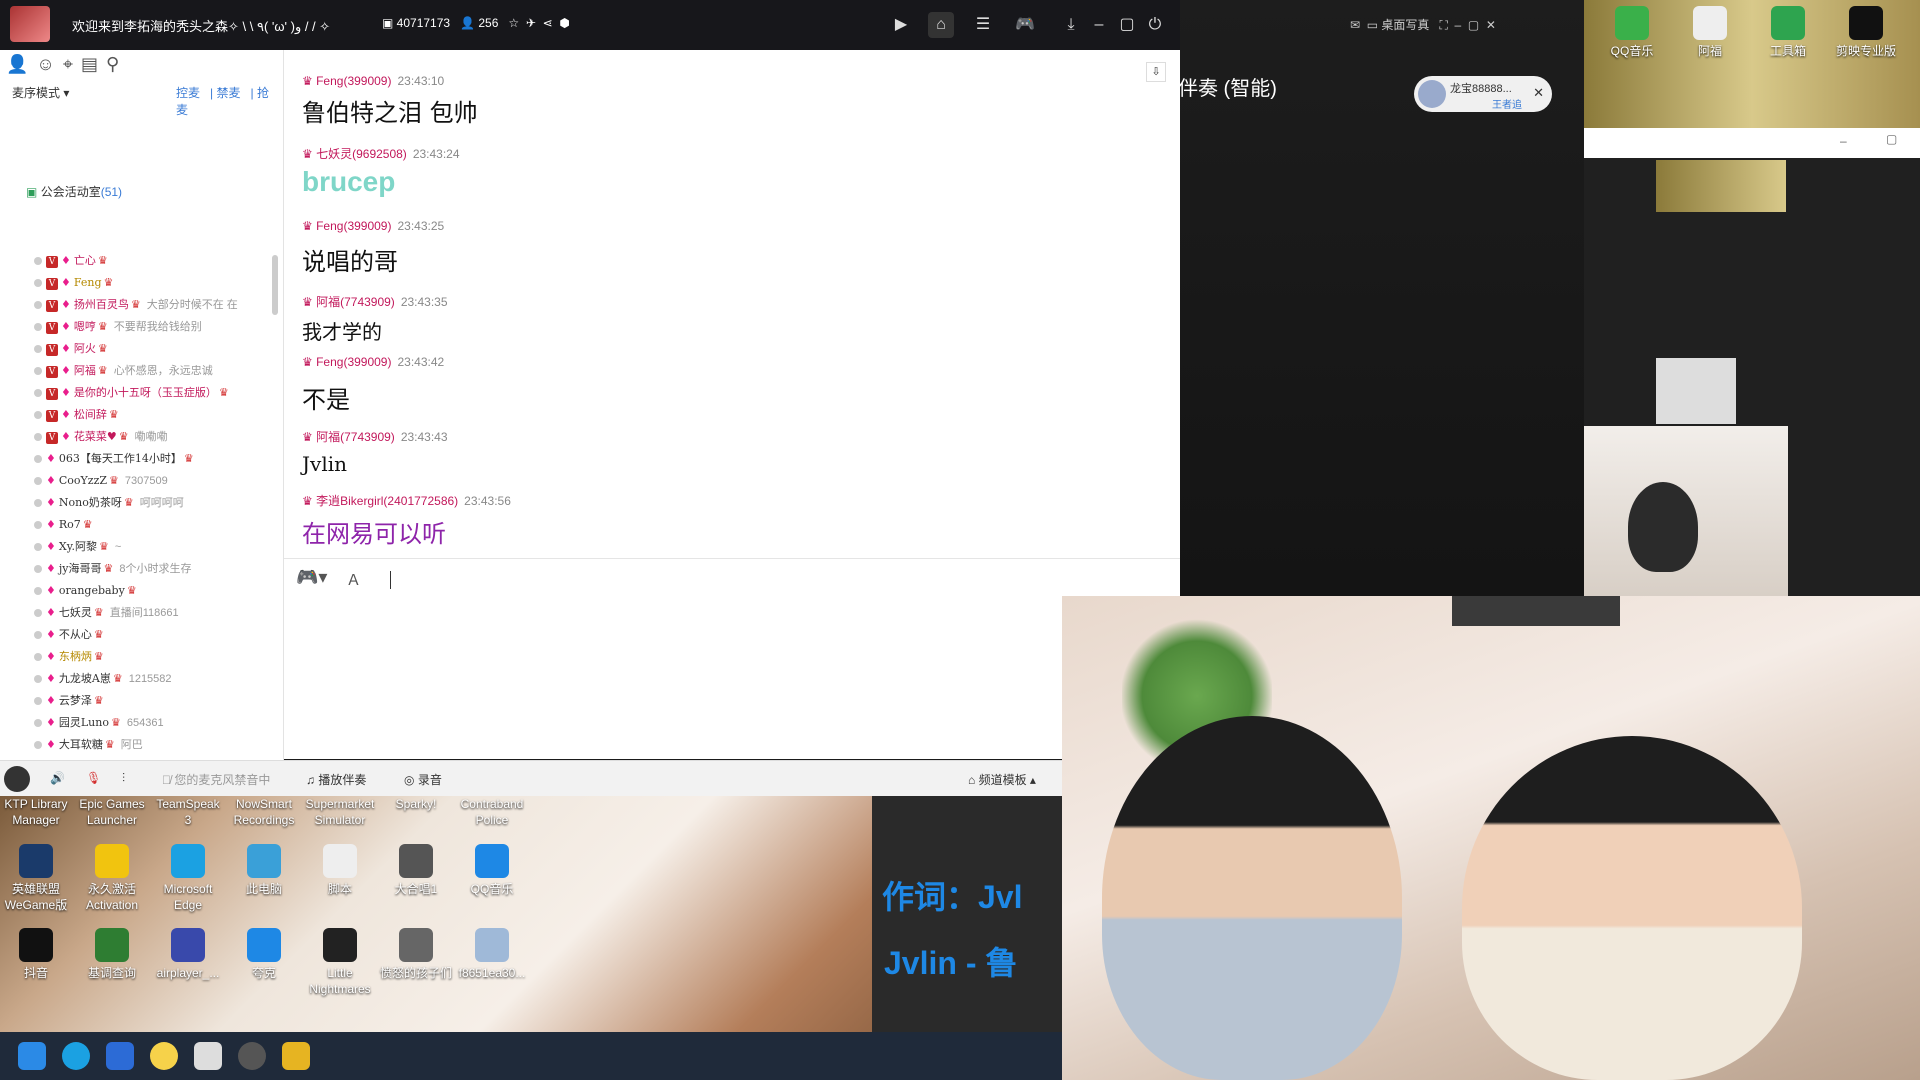 The width and height of the screenshot is (1920, 1080). I want to click on member-row: ♦ 园灵Luno ♛ 654361, so click(99, 723).